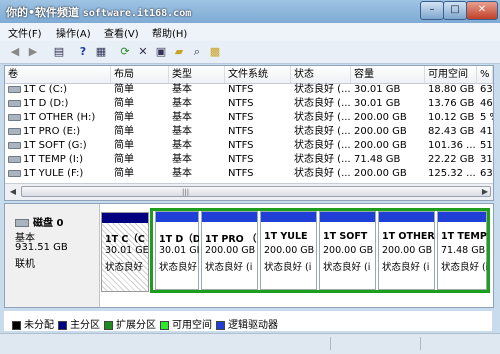 This screenshot has height=354, width=500. I want to click on logical-bar, so click(288, 217).